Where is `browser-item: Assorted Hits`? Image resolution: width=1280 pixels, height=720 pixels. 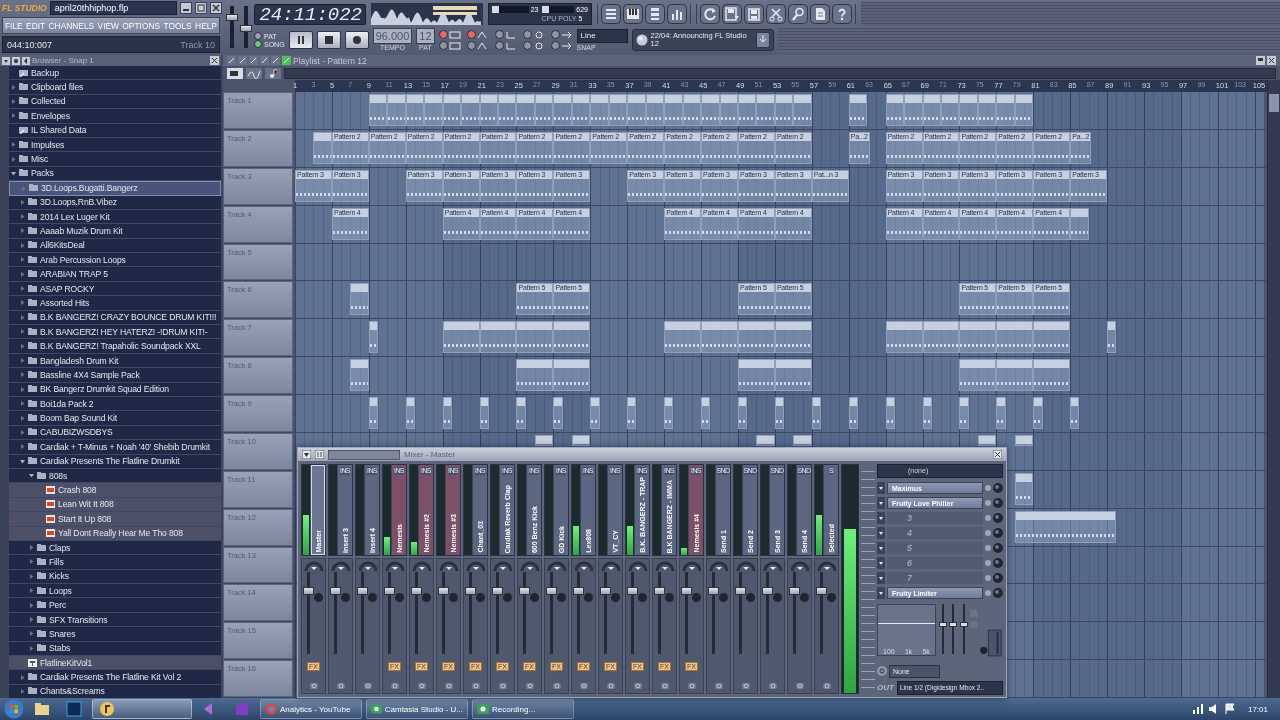 browser-item: Assorted Hits is located at coordinates (115, 303).